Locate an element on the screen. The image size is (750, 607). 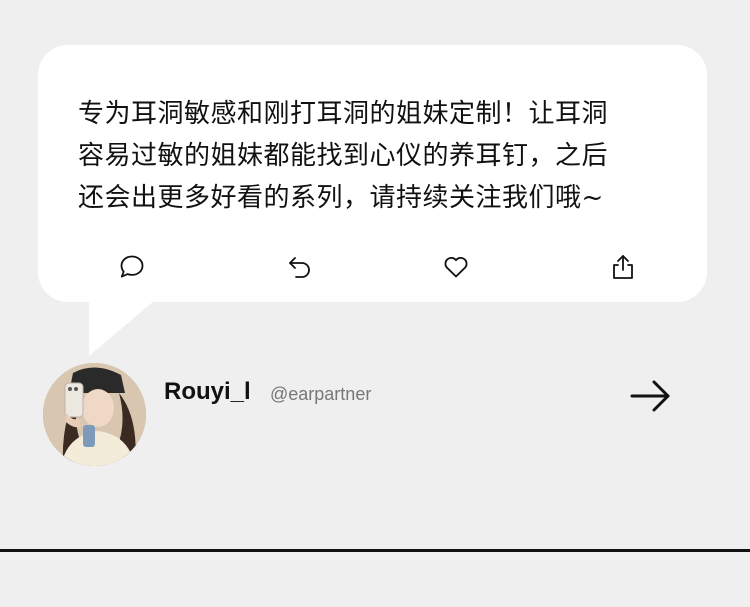
like-button is located at coordinates (456, 267).